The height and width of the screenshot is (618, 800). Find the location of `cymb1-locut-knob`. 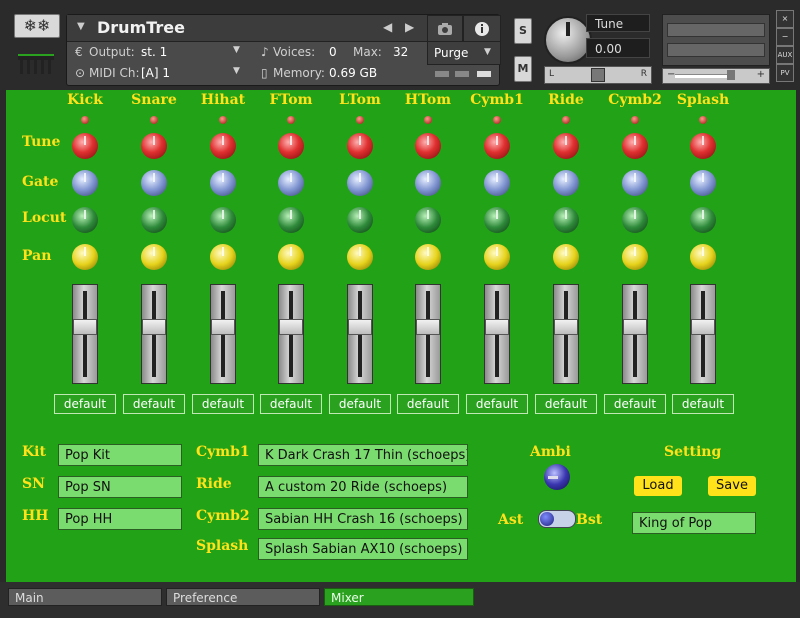

cymb1-locut-knob is located at coordinates (497, 220).